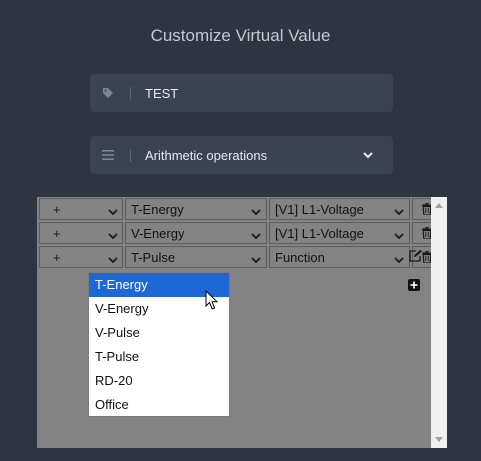 The height and width of the screenshot is (461, 481). Describe the element at coordinates (339, 257) in the screenshot. I see `parameter-select: Function` at that location.